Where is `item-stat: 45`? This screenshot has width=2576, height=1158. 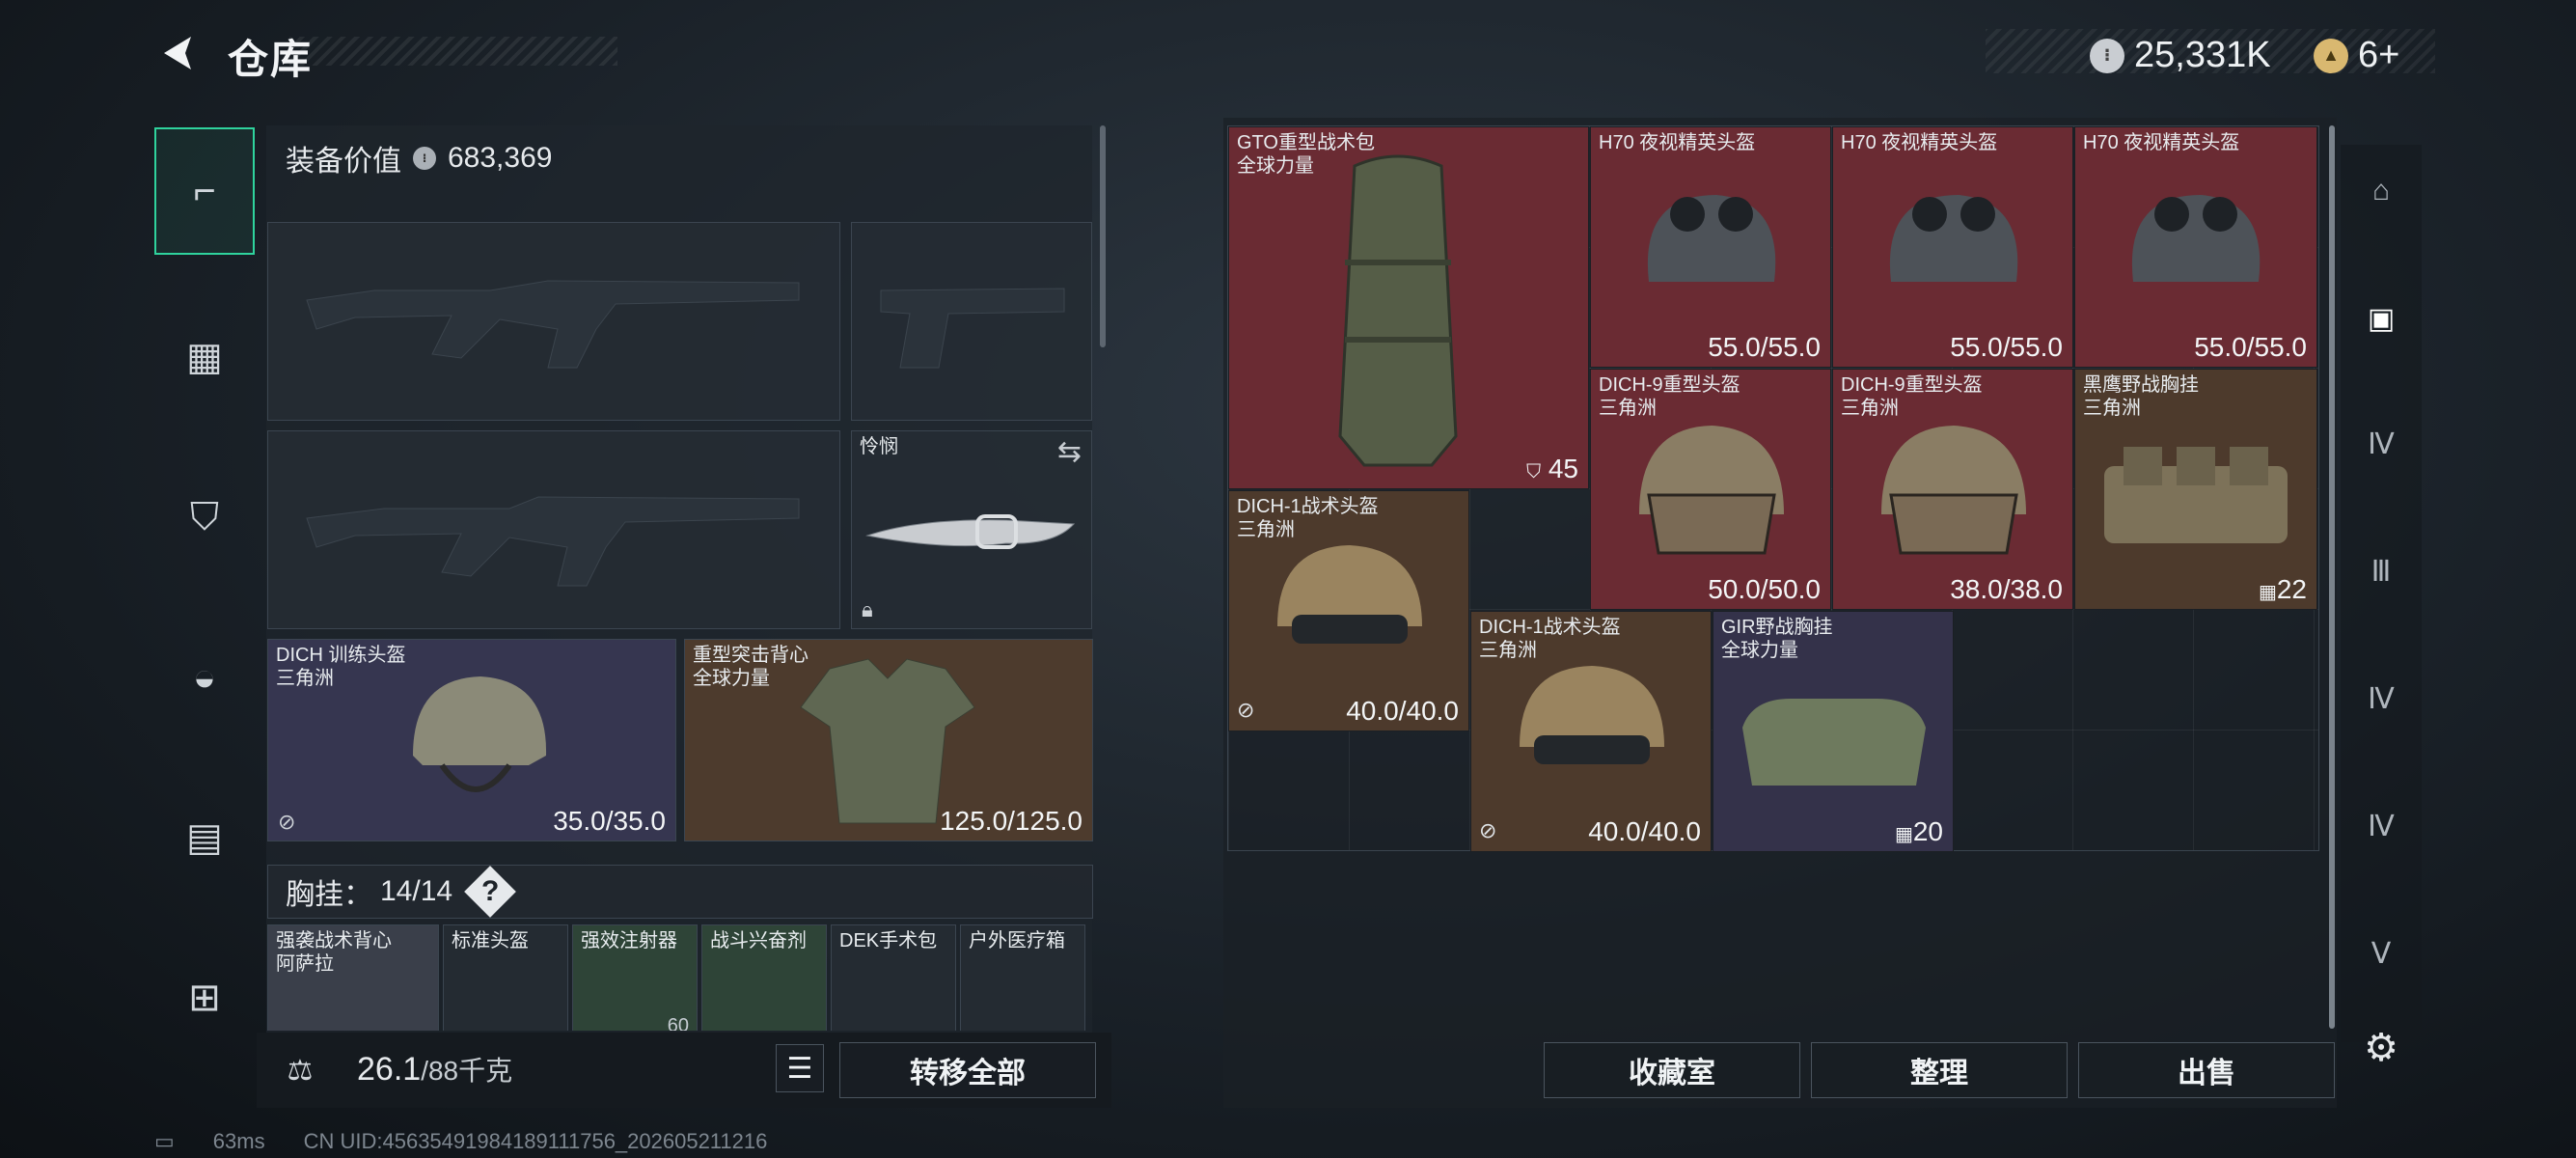
item-stat: 45 is located at coordinates (1563, 468).